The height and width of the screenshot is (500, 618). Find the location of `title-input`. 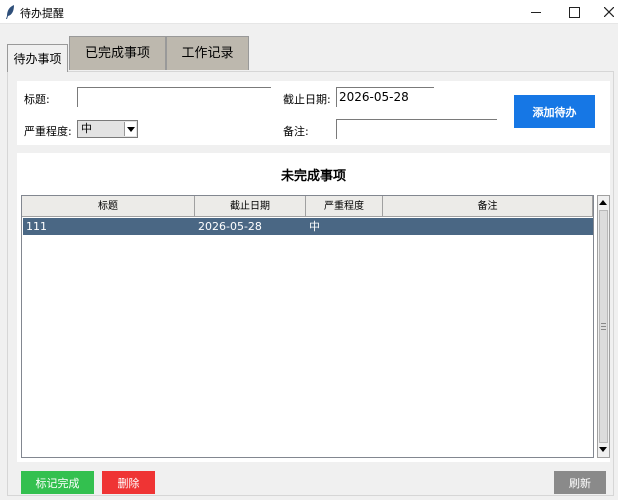

title-input is located at coordinates (174, 97).